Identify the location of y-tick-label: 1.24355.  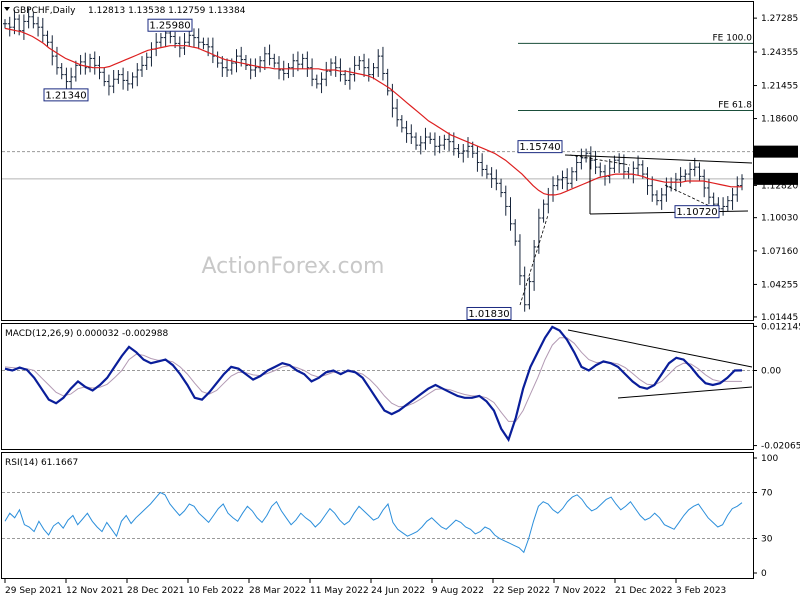
(779, 53).